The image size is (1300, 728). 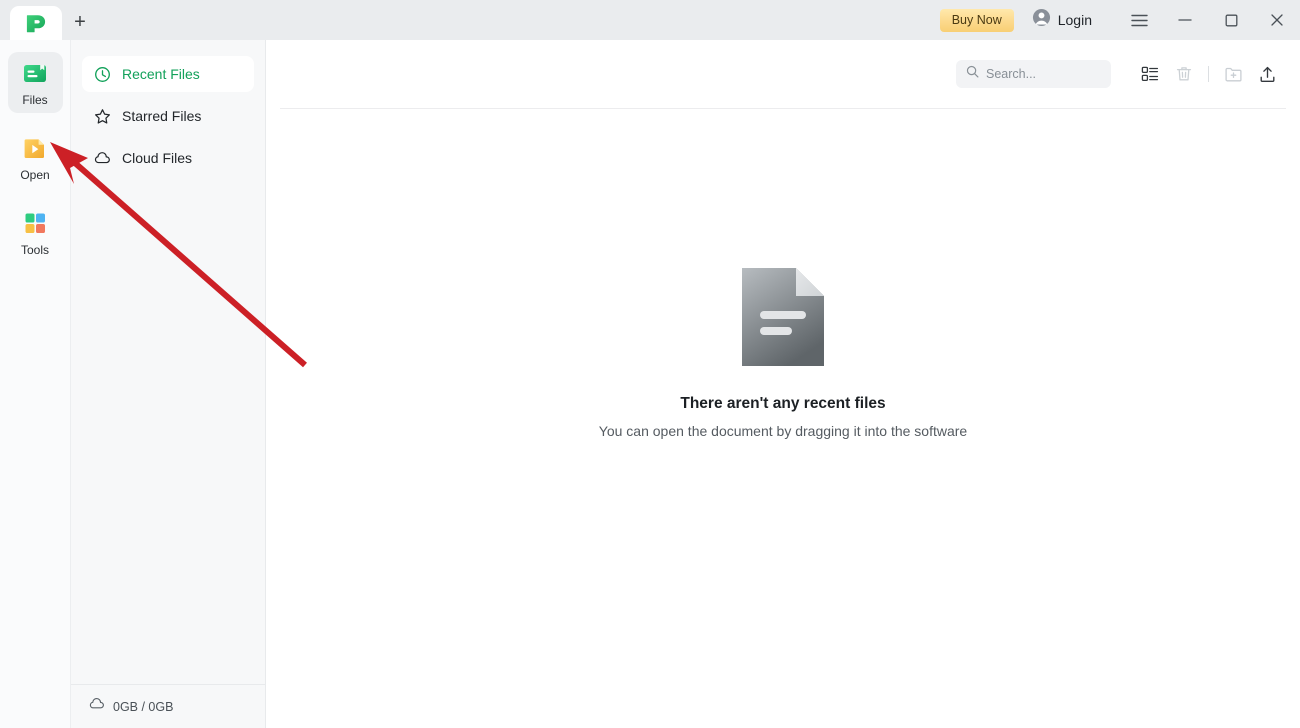 I want to click on search-icon, so click(x=972, y=74).